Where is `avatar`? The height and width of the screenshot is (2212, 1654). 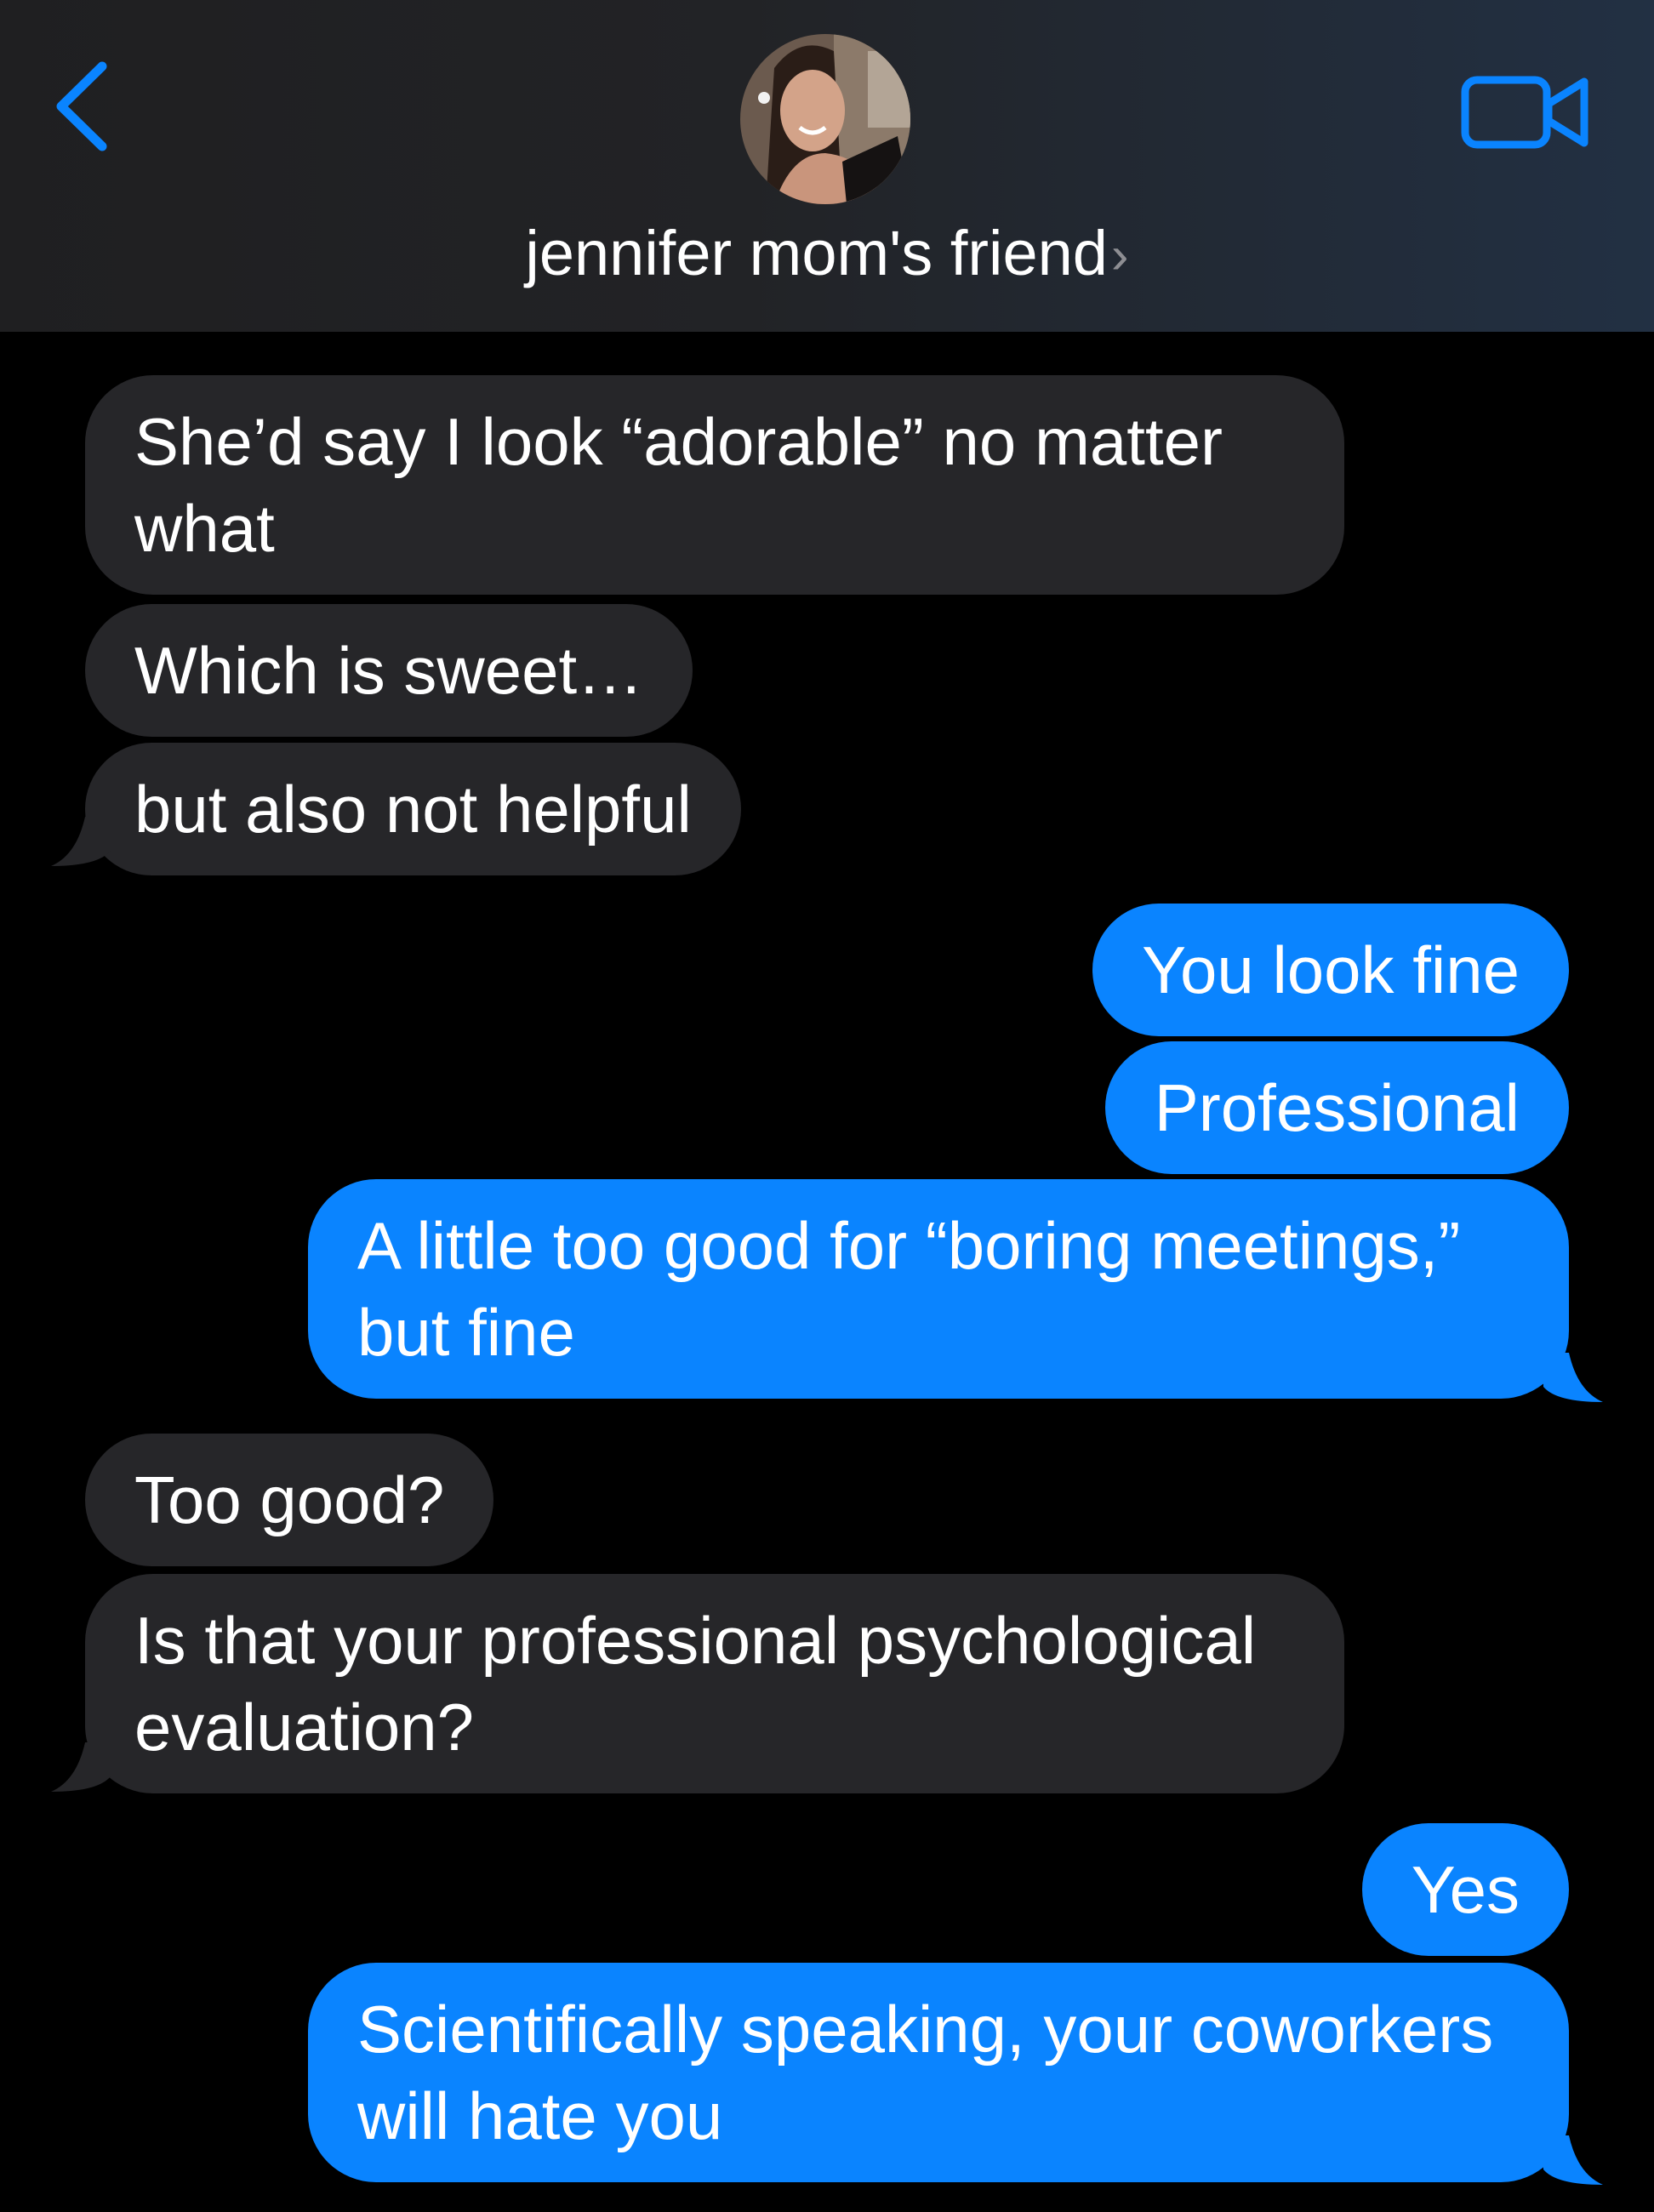 avatar is located at coordinates (825, 119).